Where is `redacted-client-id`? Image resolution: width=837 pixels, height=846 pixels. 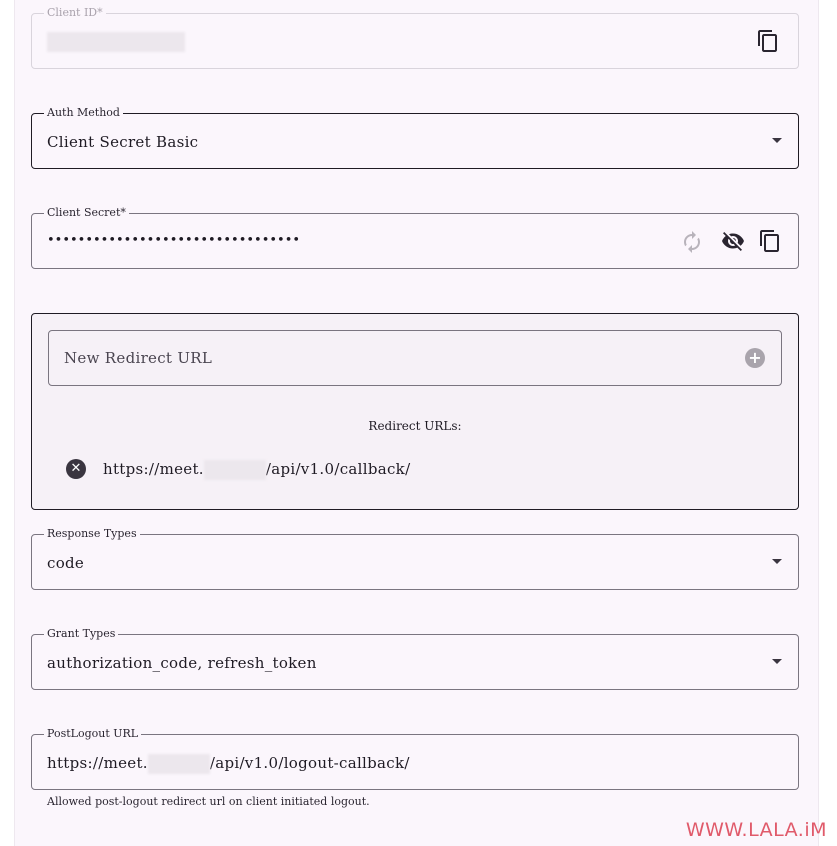
redacted-client-id is located at coordinates (116, 42).